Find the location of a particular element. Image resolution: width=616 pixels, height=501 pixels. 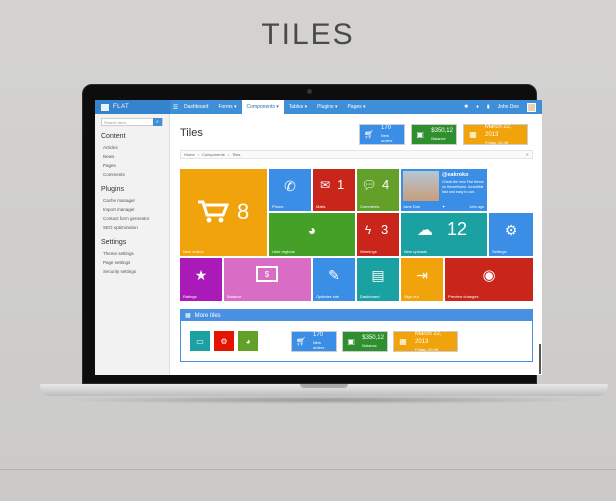

grid-icon: ▦ is located at coordinates (188, 316).